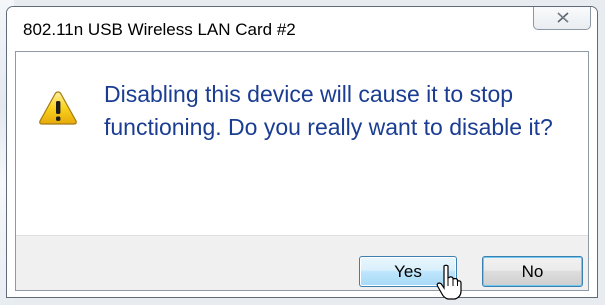 This screenshot has width=605, height=305. I want to click on window-title: 802.11n USB Wireless LAN Card #2, so click(159, 29).